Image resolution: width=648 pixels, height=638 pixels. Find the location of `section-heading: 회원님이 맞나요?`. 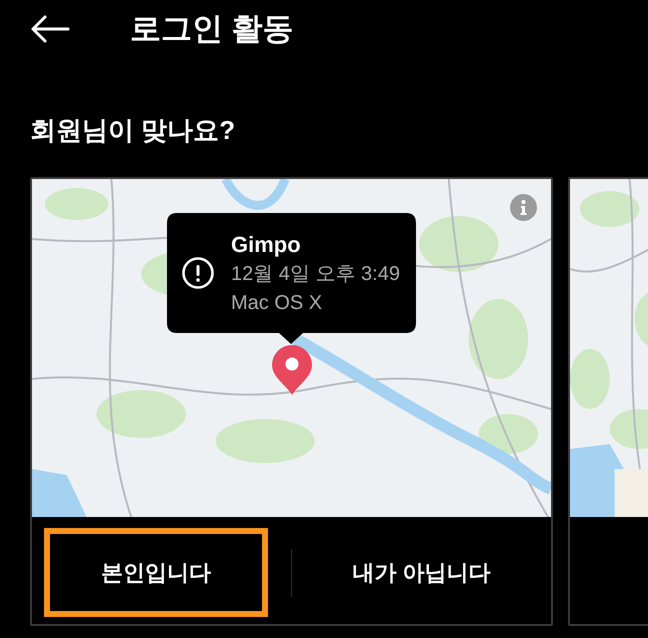

section-heading: 회원님이 맞나요? is located at coordinates (133, 130).